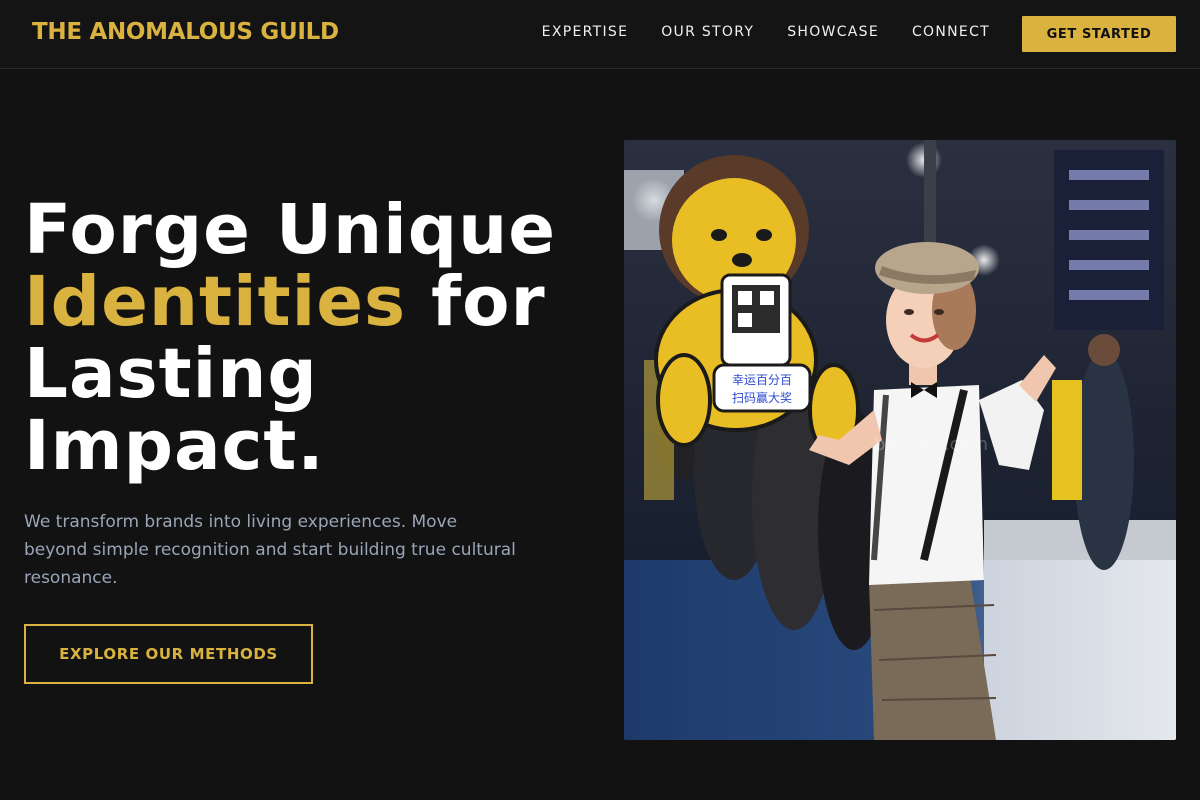  I want to click on main-nav: EXPERTISE OUR STORY SHOWCASE CONNECT, so click(766, 32).